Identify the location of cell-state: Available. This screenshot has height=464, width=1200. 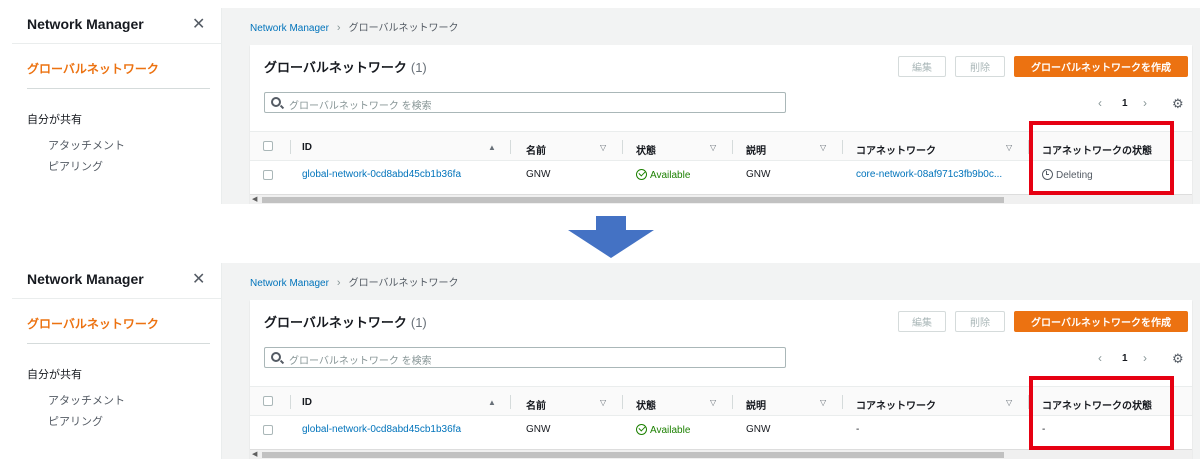
(663, 430).